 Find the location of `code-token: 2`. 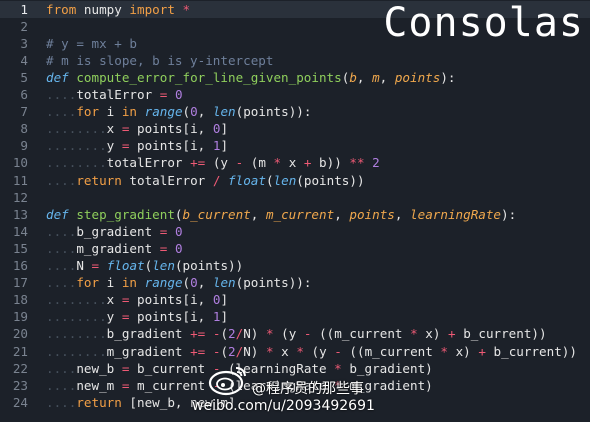

code-token: 2 is located at coordinates (376, 163).